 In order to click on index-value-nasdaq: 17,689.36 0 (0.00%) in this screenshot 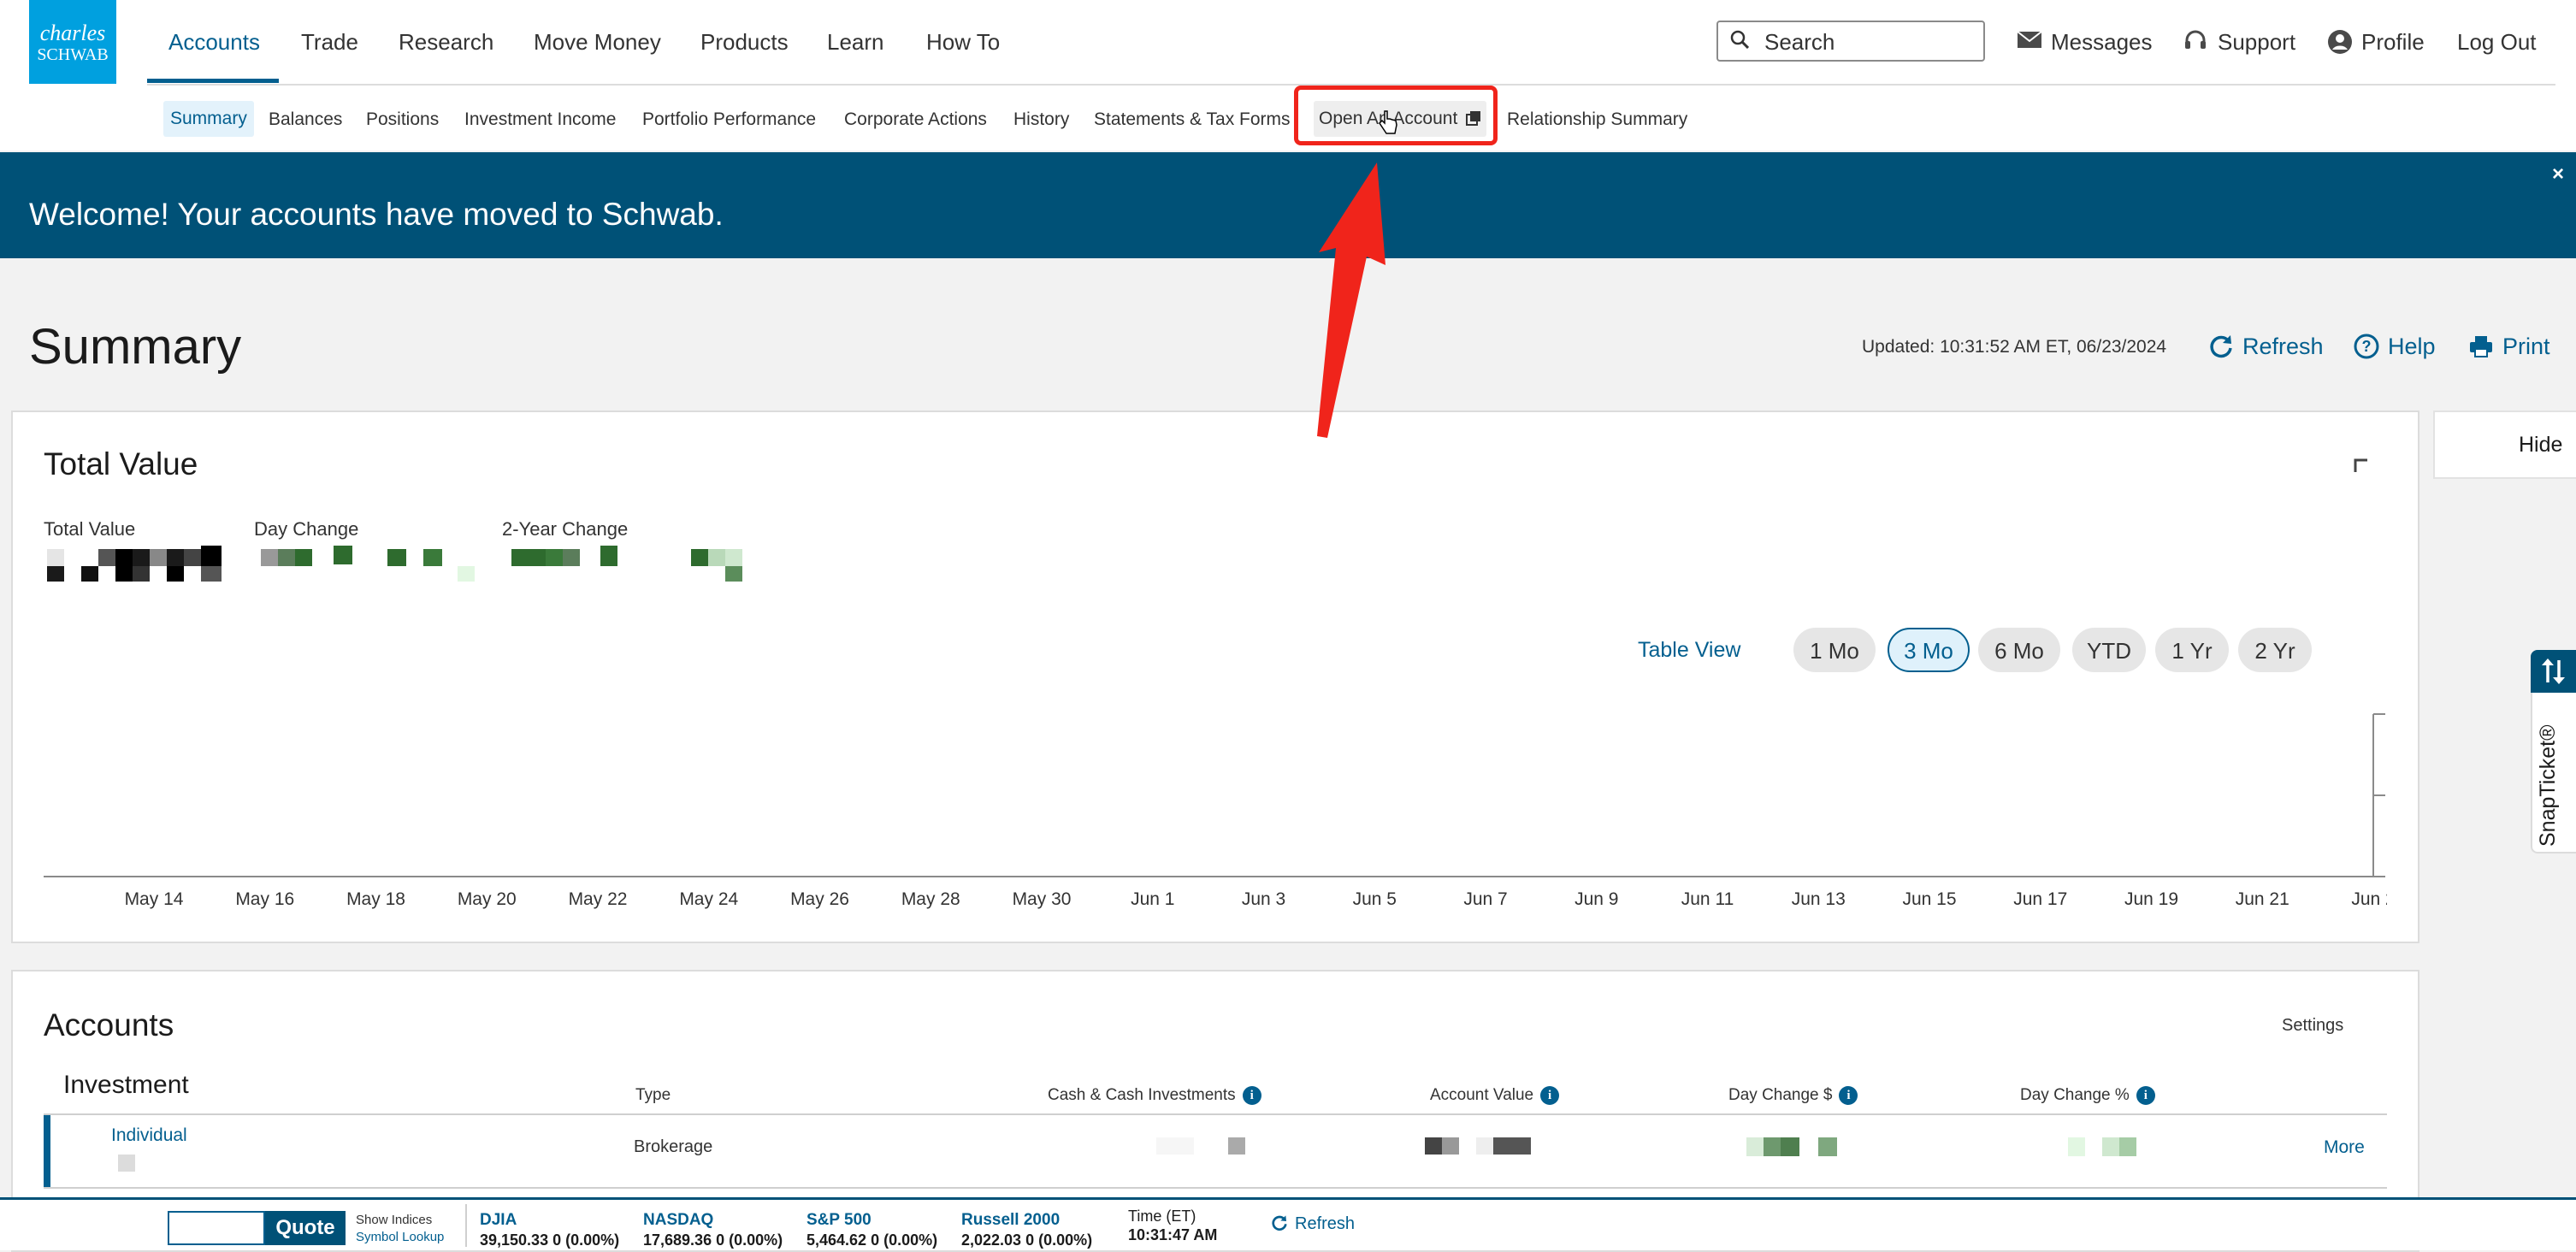, I will do `click(713, 1240)`.